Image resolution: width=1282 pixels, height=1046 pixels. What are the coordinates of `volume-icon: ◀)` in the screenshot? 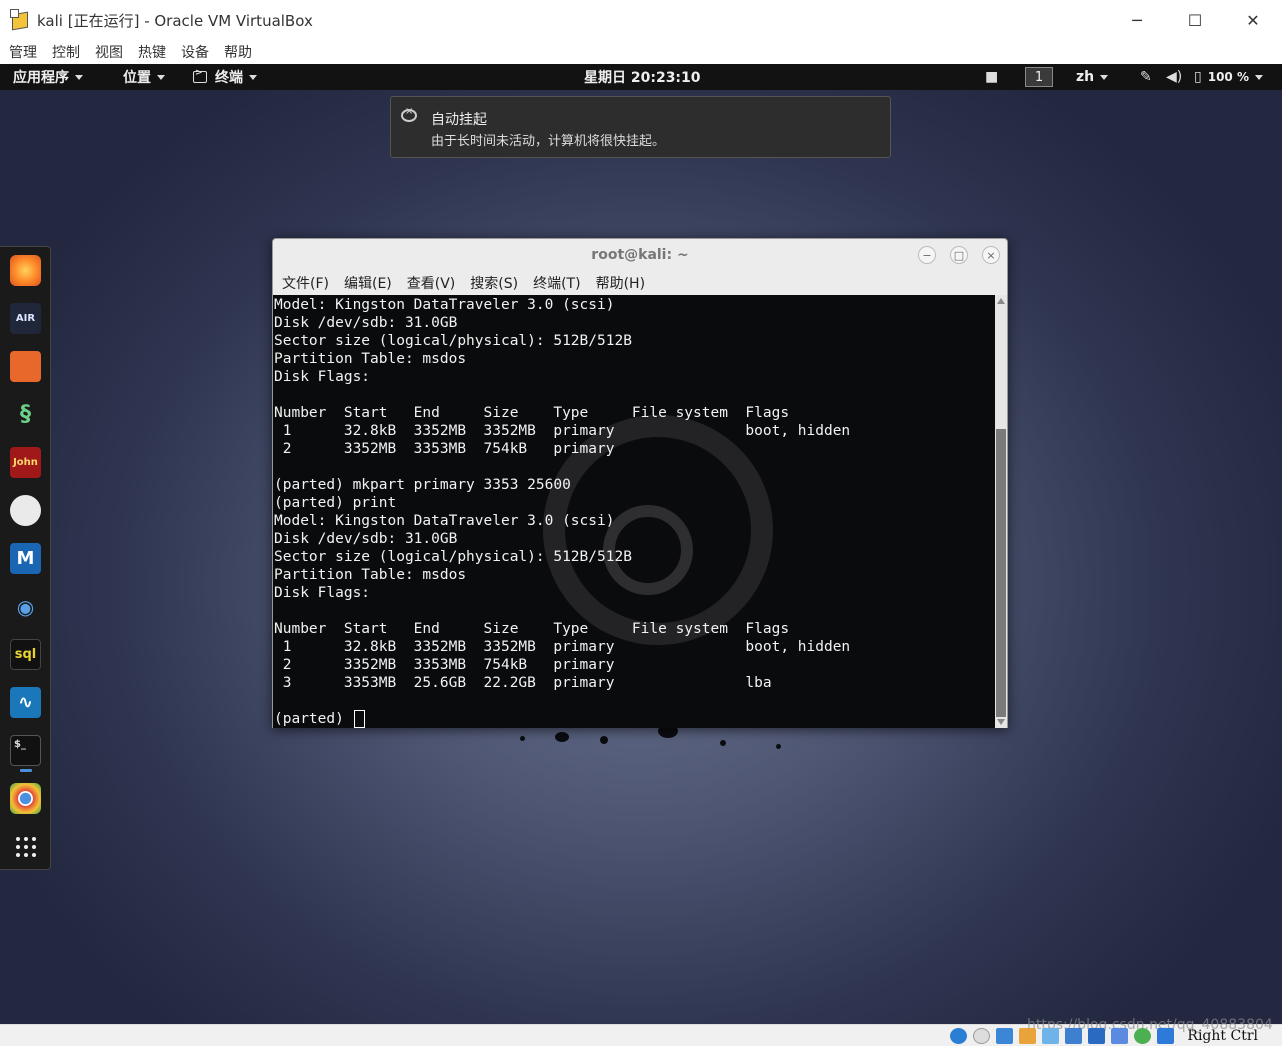 It's located at (1174, 77).